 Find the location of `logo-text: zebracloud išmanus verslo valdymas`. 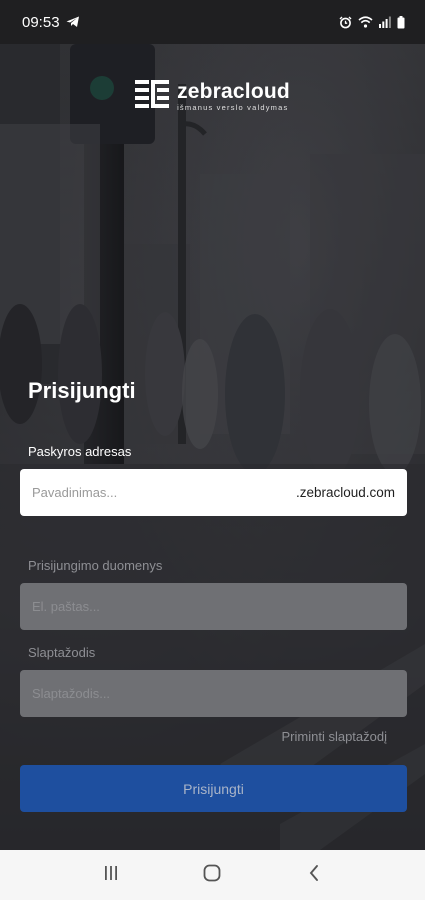

logo-text: zebracloud išmanus verslo valdymas is located at coordinates (233, 96).